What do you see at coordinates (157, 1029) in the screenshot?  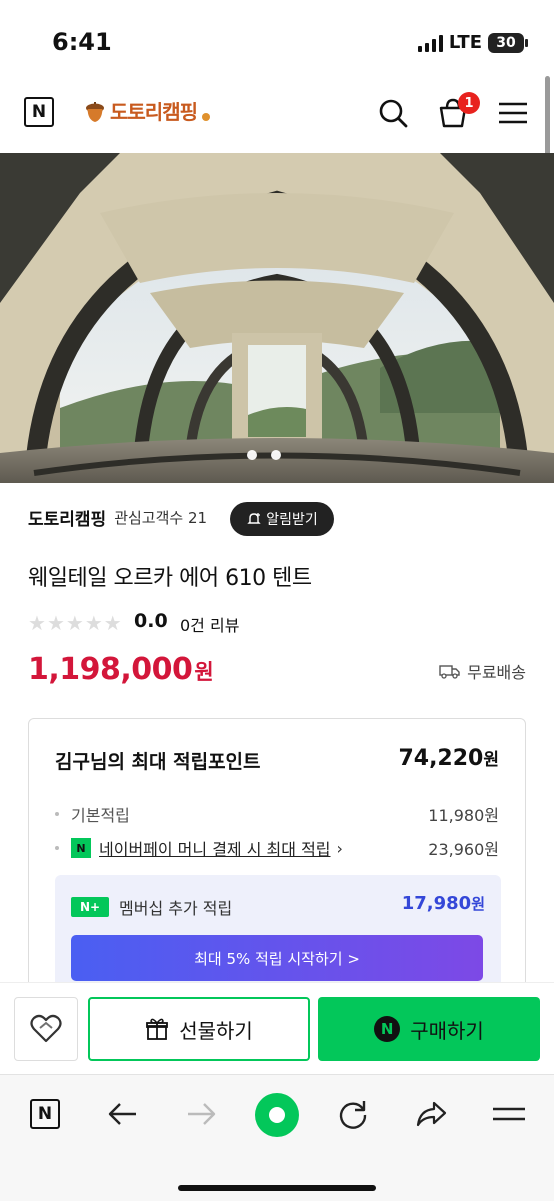 I see `gift-icon` at bounding box center [157, 1029].